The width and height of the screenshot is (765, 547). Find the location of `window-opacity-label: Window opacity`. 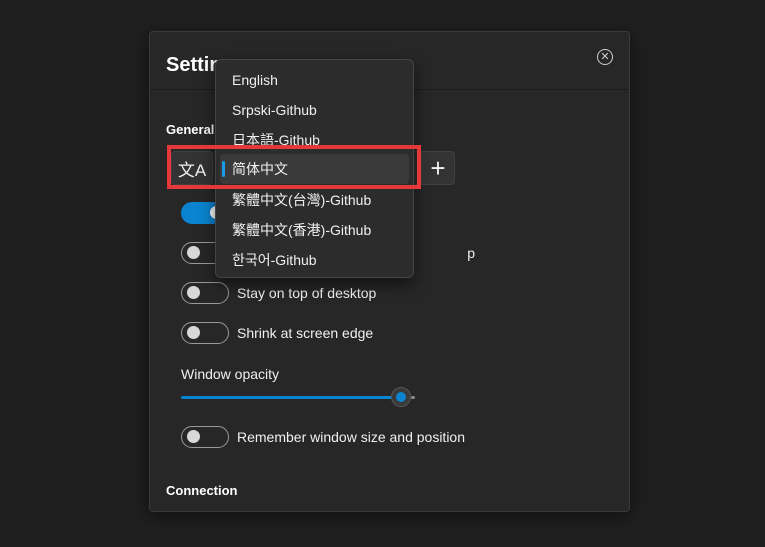

window-opacity-label: Window opacity is located at coordinates (230, 374).